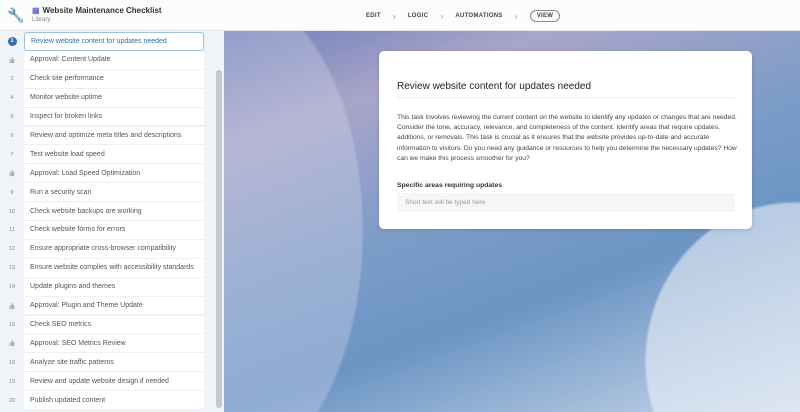 This screenshot has height=412, width=800. Describe the element at coordinates (373, 16) in the screenshot. I see `step-edit: EDIT` at that location.